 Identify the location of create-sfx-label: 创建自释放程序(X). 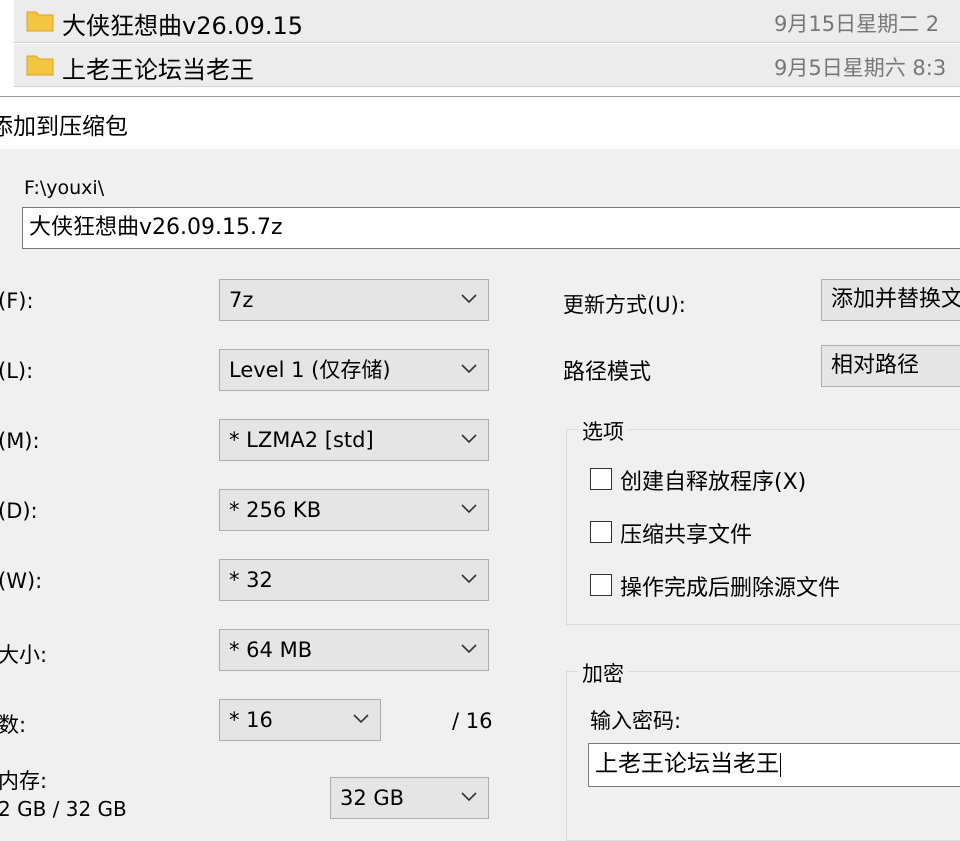
(713, 480).